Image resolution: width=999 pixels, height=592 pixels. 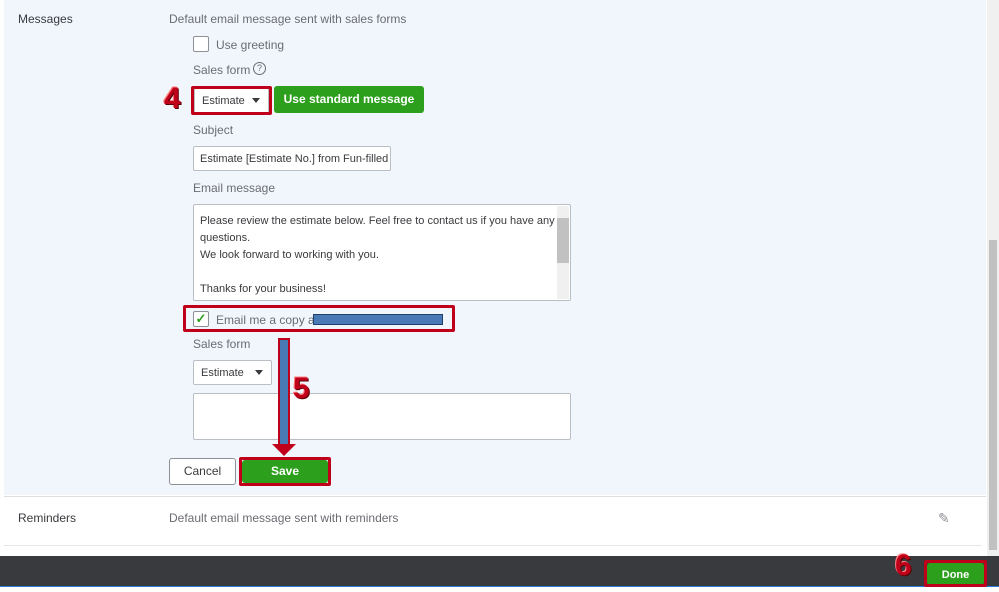 What do you see at coordinates (284, 450) in the screenshot?
I see `arrow-head` at bounding box center [284, 450].